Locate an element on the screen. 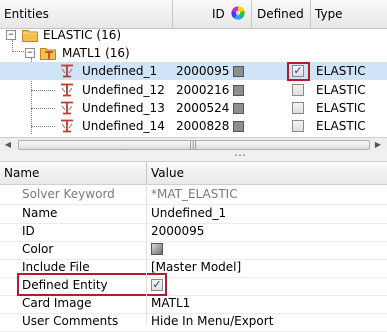 The image size is (387, 332). tree-row-material: Undefined_12 2000216 ELASTIC is located at coordinates (193, 90).